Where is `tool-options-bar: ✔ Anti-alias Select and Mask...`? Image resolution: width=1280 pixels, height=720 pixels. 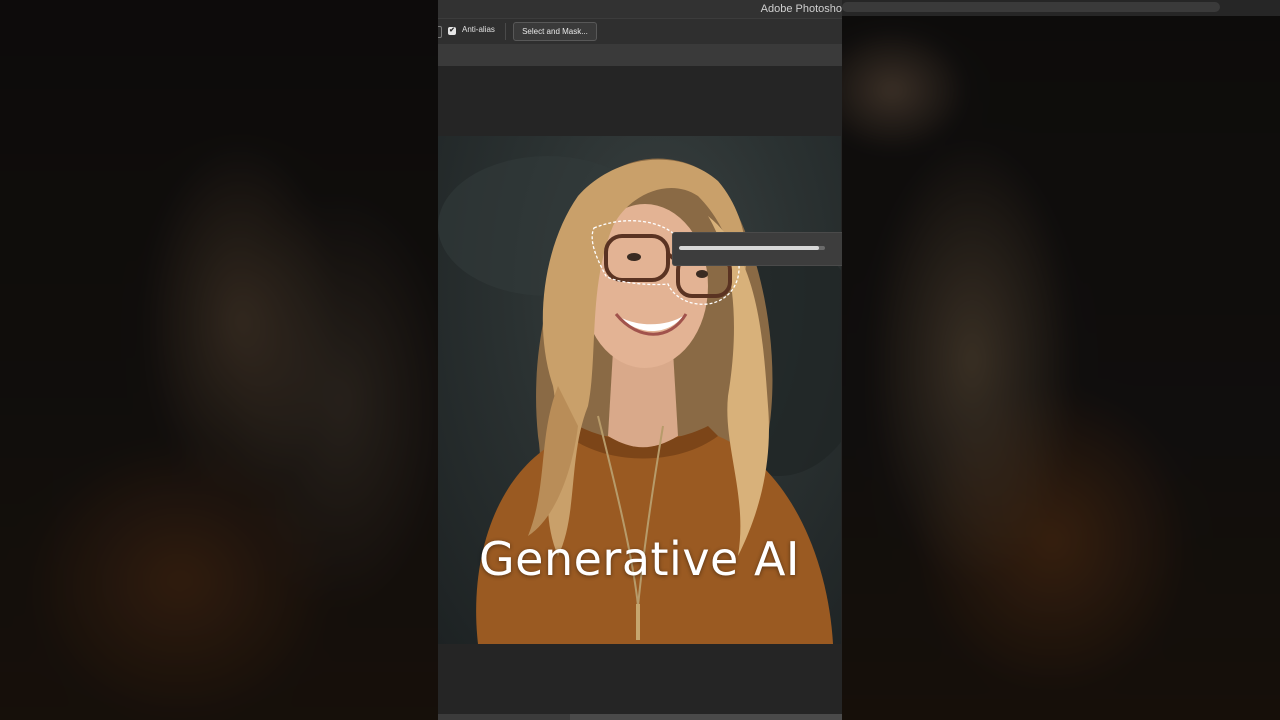 tool-options-bar: ✔ Anti-alias Select and Mask... is located at coordinates (640, 31).